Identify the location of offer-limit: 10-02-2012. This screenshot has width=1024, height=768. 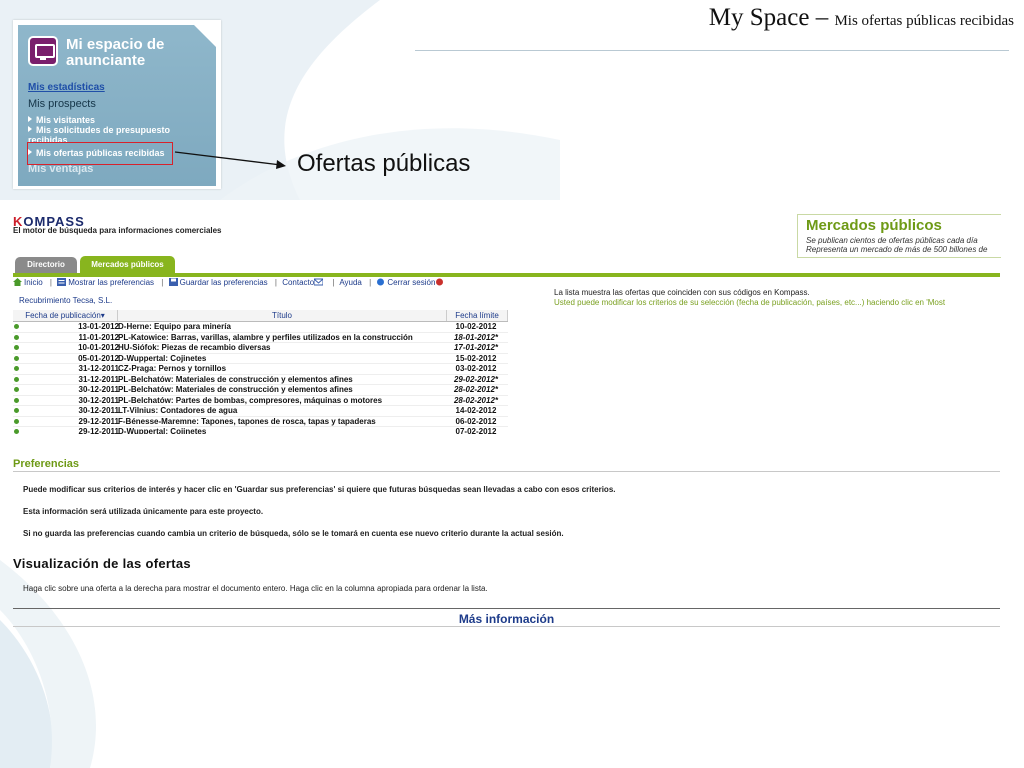
(476, 326).